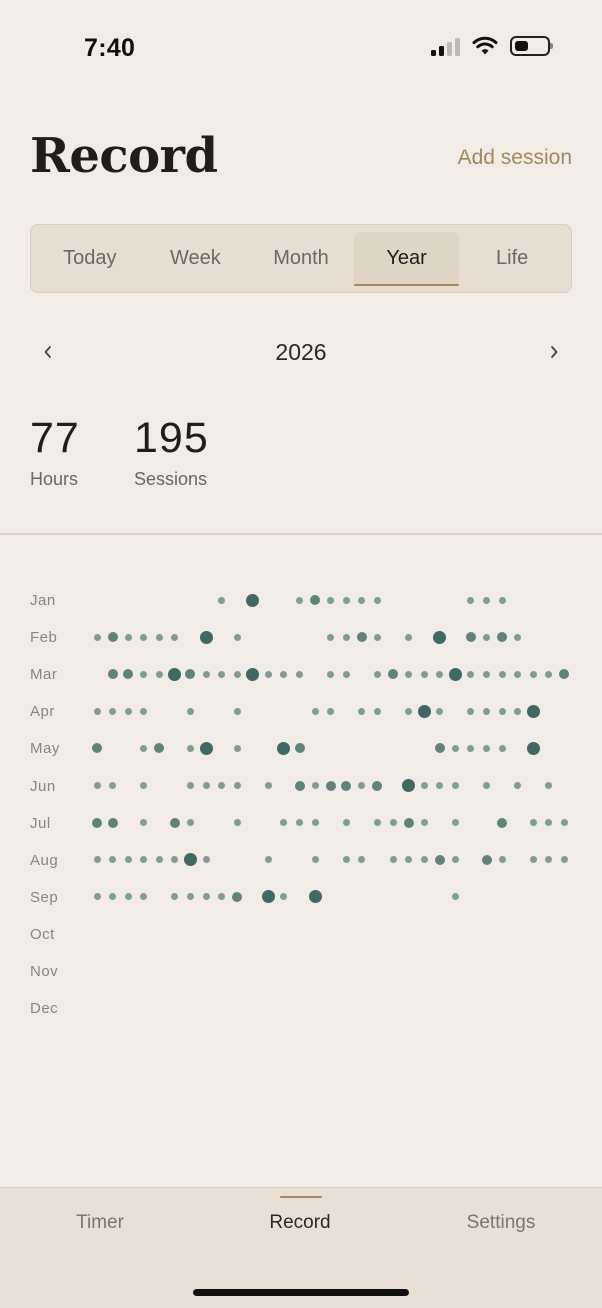 The width and height of the screenshot is (602, 1308). What do you see at coordinates (501, 1223) in the screenshot?
I see `tab-settings: Settings` at bounding box center [501, 1223].